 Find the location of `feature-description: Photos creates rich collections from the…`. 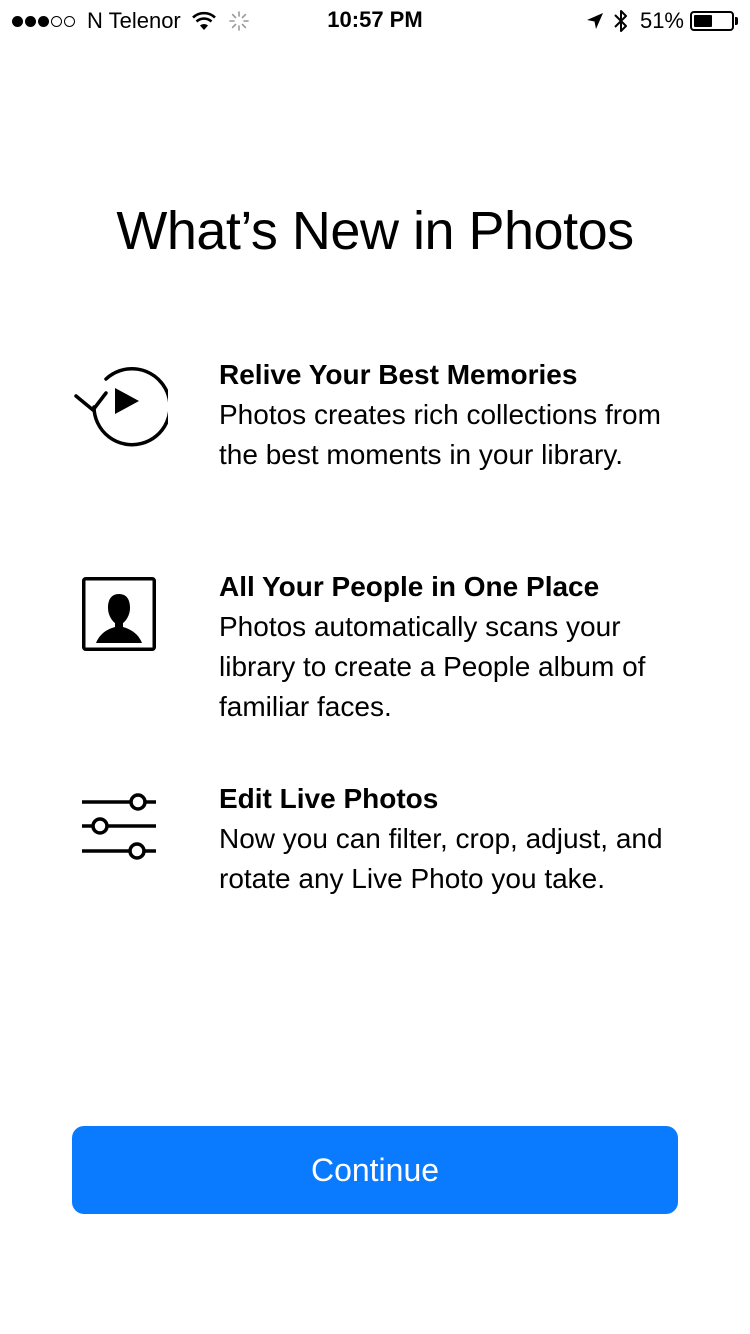

feature-description: Photos creates rich collections from the… is located at coordinates (440, 434).